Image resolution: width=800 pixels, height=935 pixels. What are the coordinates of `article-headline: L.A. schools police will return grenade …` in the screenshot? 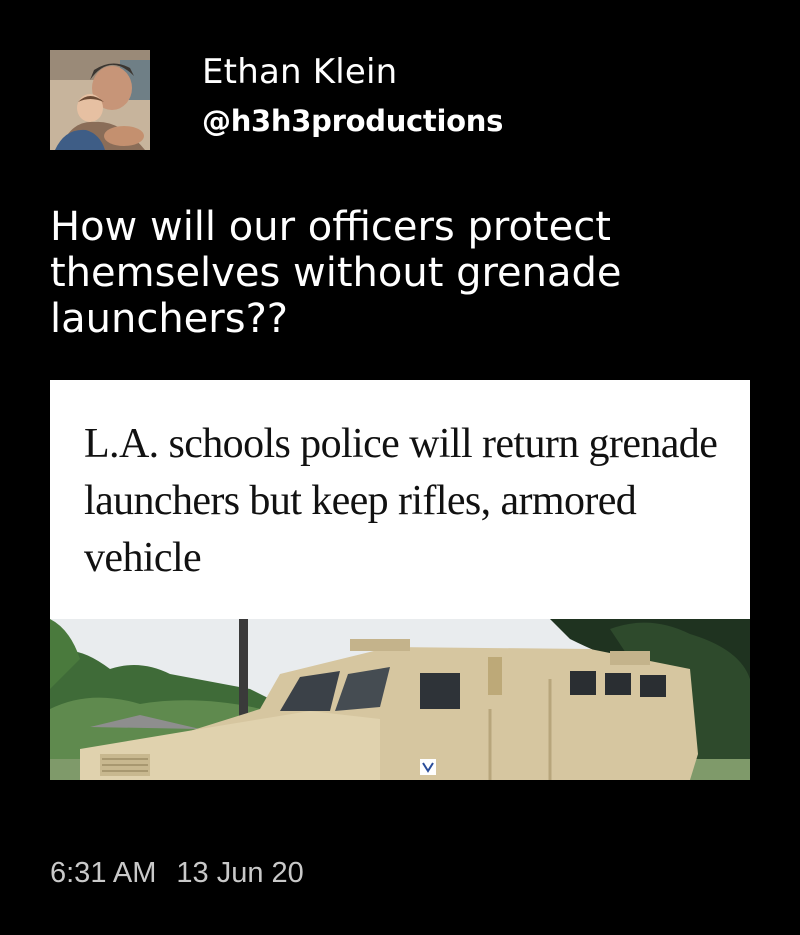 It's located at (401, 501).